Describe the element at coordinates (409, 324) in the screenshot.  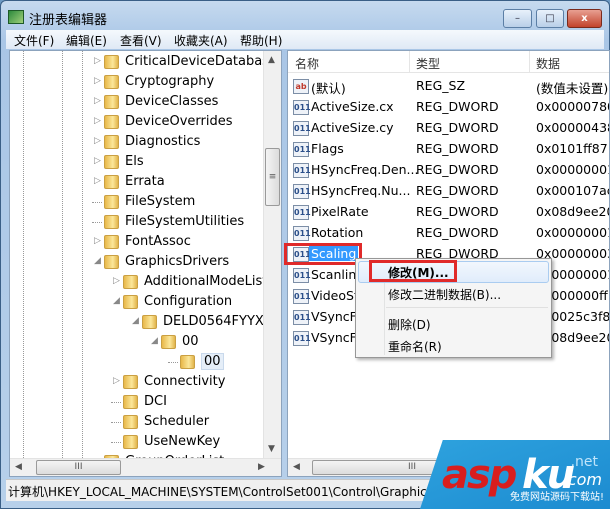
I see `menu-item-delete: 删除(D)` at that location.